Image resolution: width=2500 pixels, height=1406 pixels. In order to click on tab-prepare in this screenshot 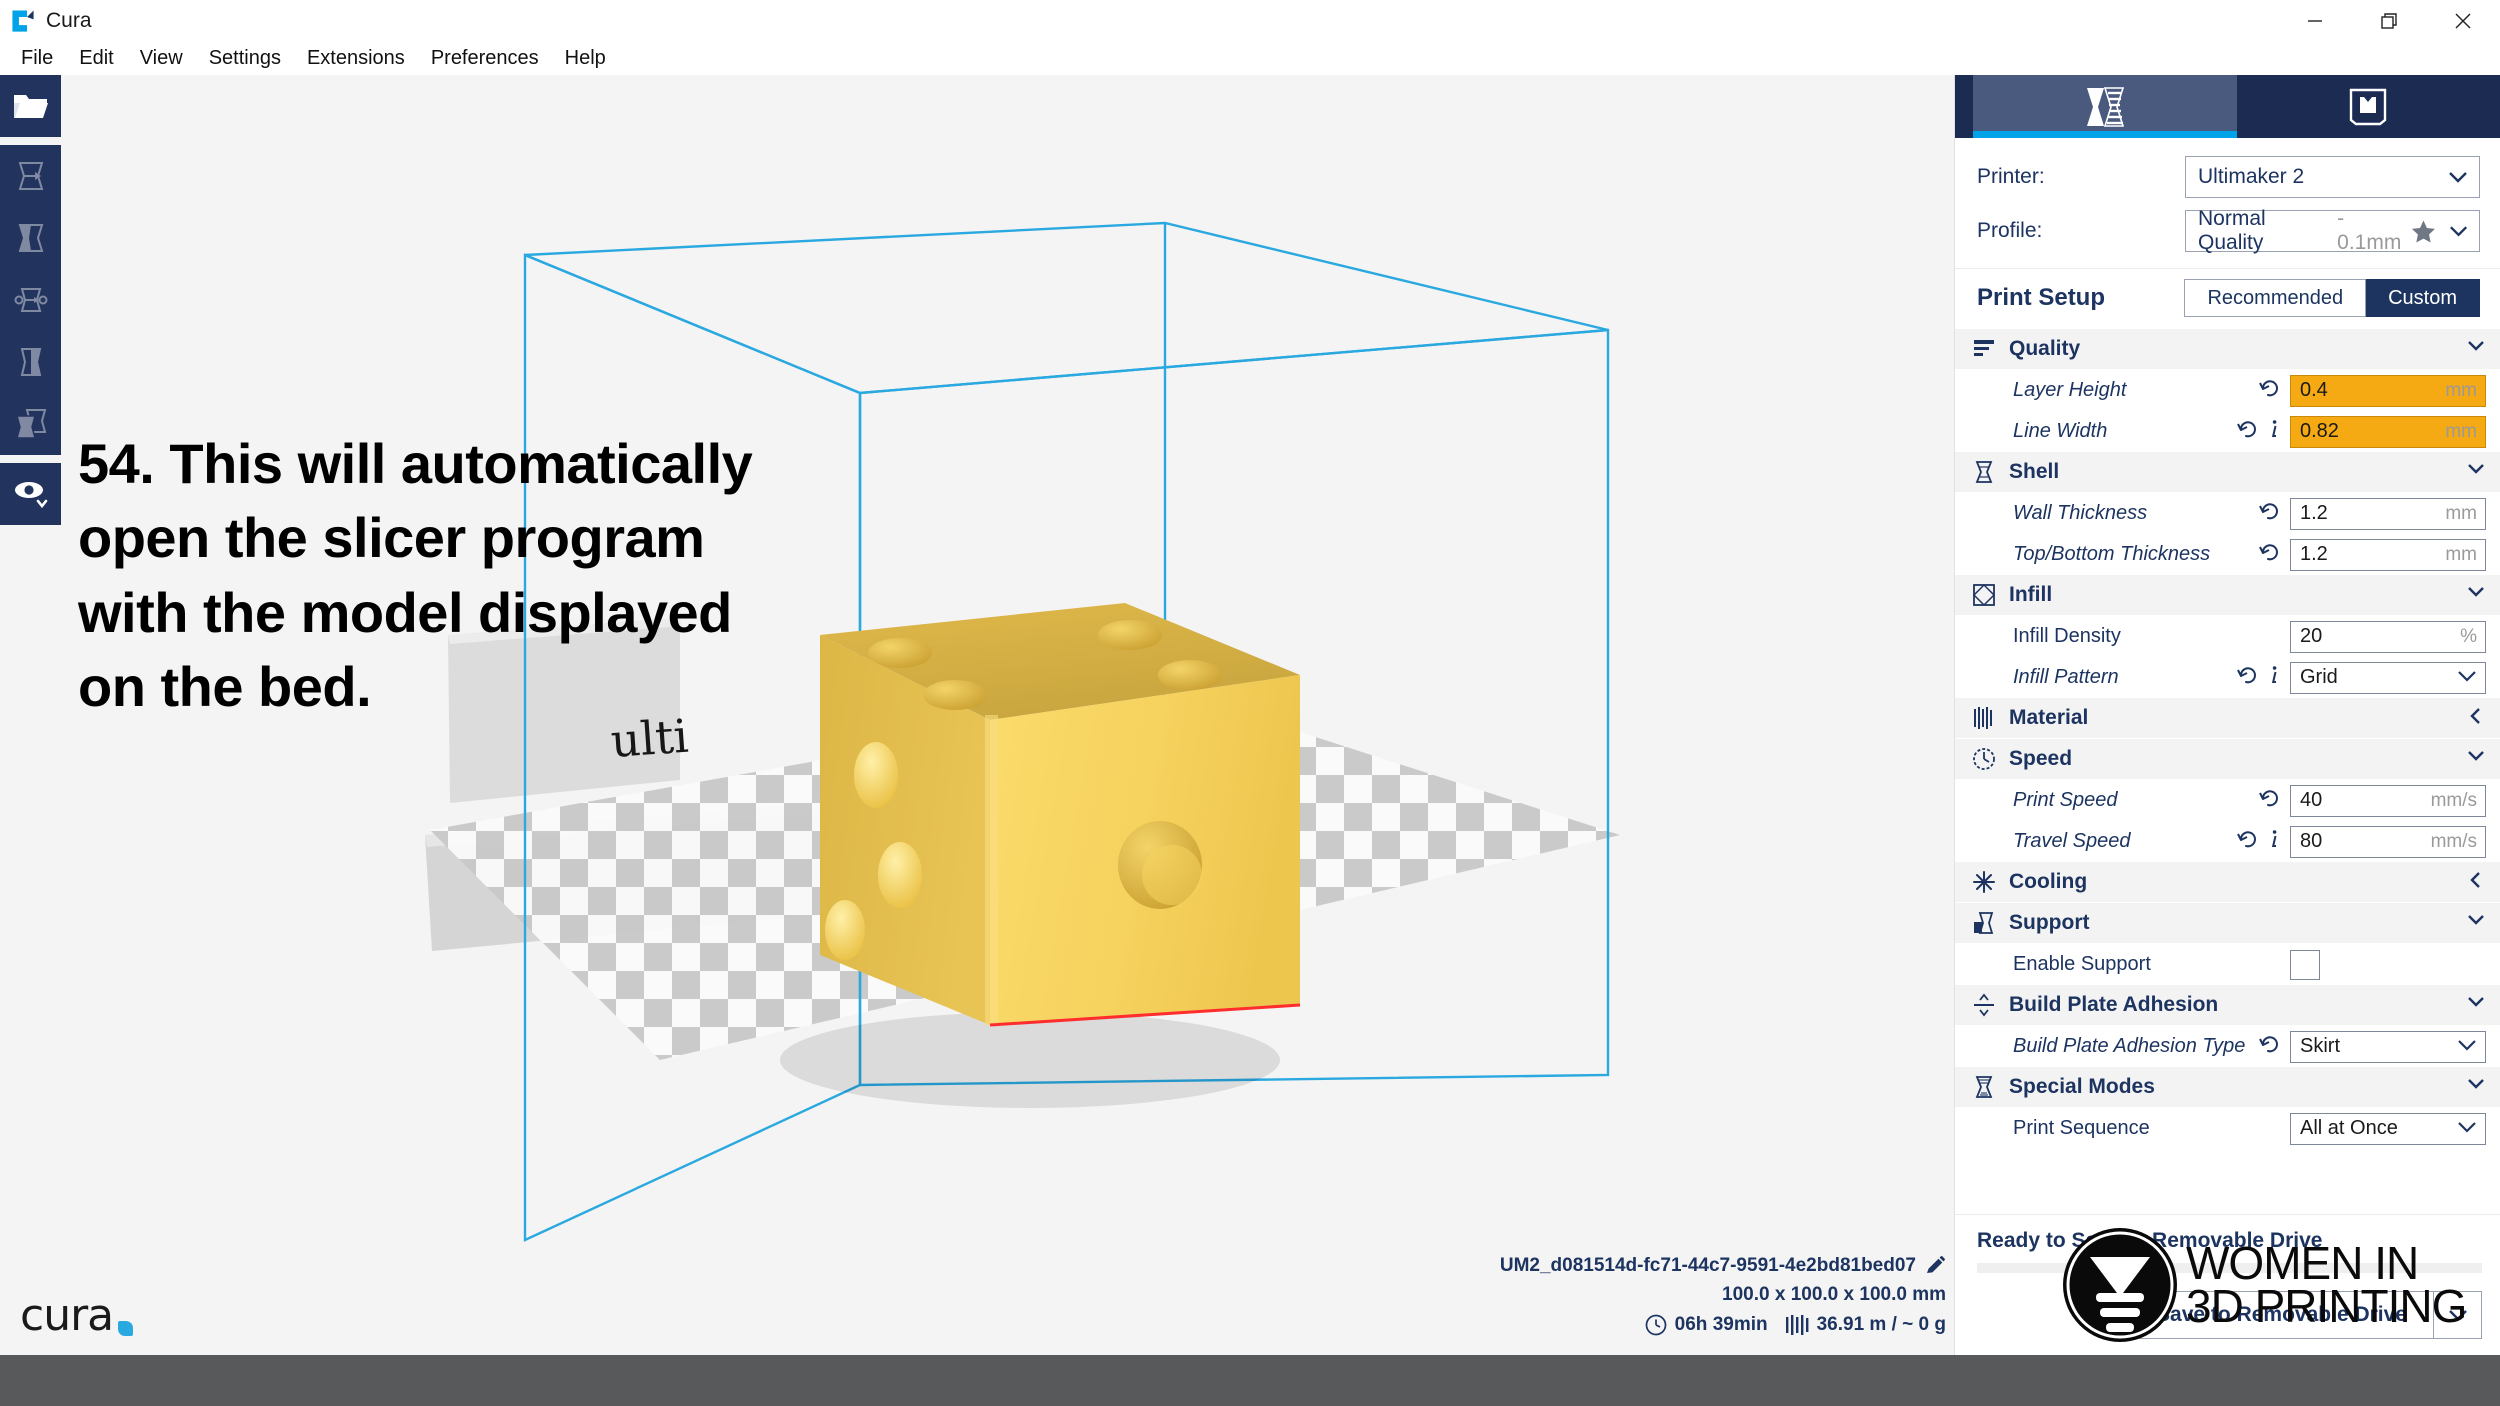, I will do `click(2105, 106)`.